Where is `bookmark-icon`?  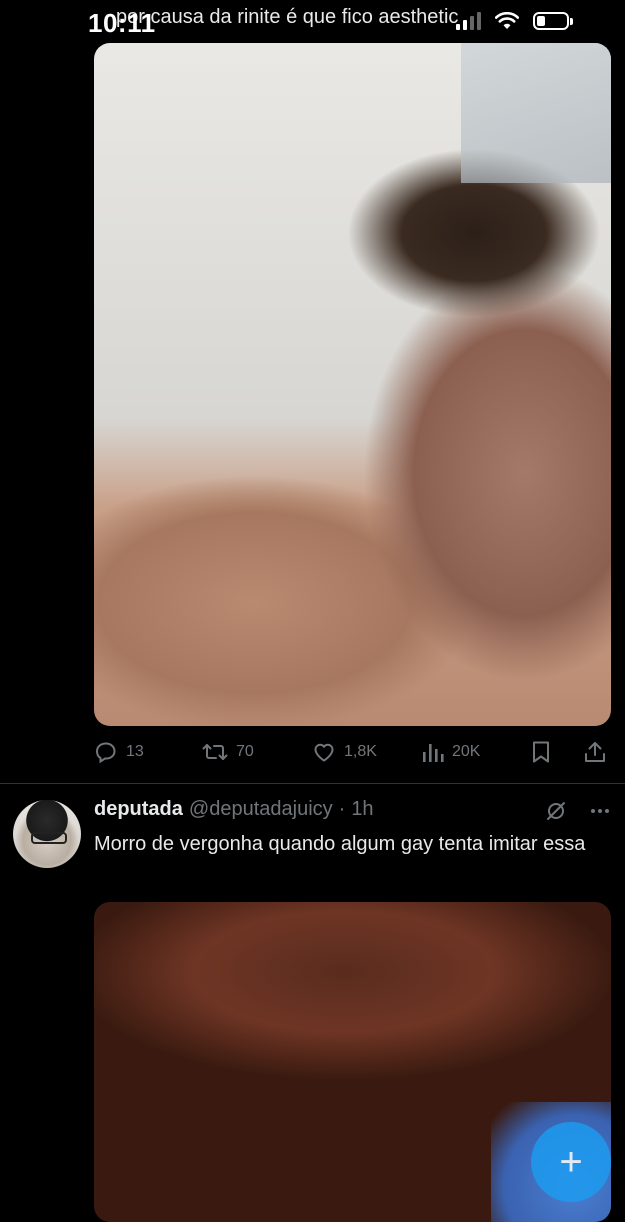
bookmark-icon is located at coordinates (541, 752).